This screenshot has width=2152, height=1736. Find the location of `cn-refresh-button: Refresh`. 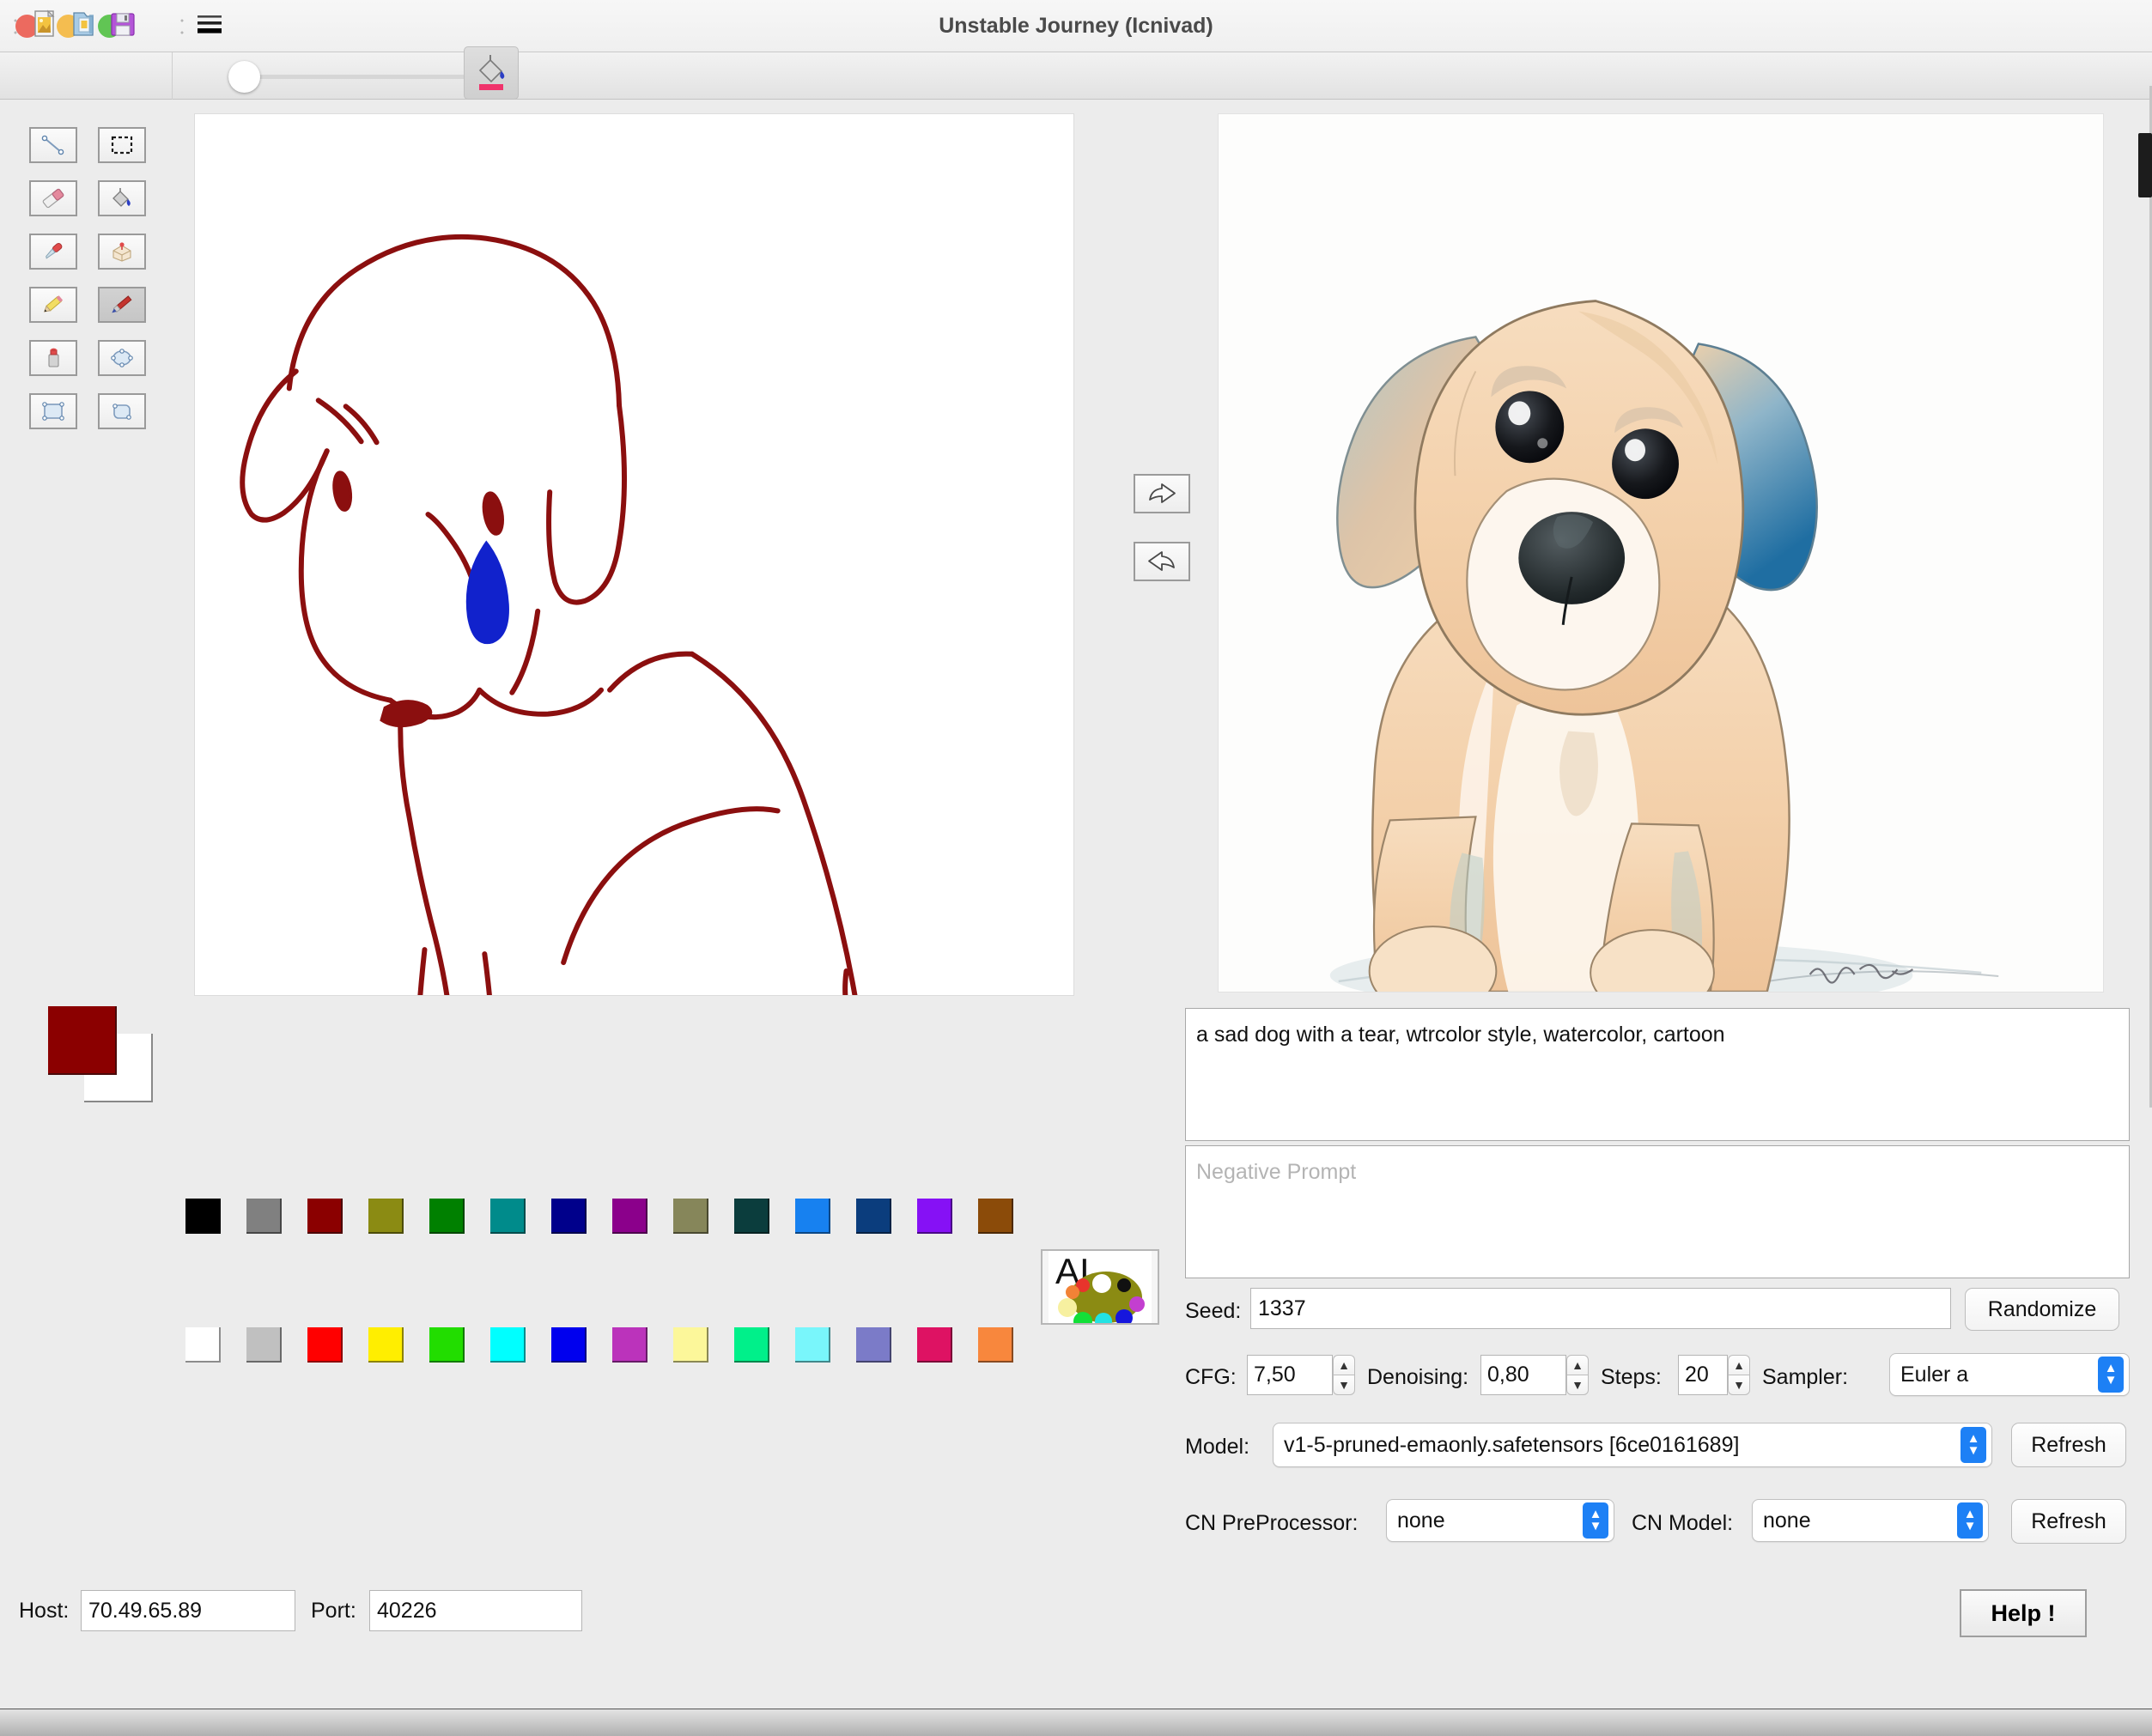

cn-refresh-button: Refresh is located at coordinates (2068, 1521).